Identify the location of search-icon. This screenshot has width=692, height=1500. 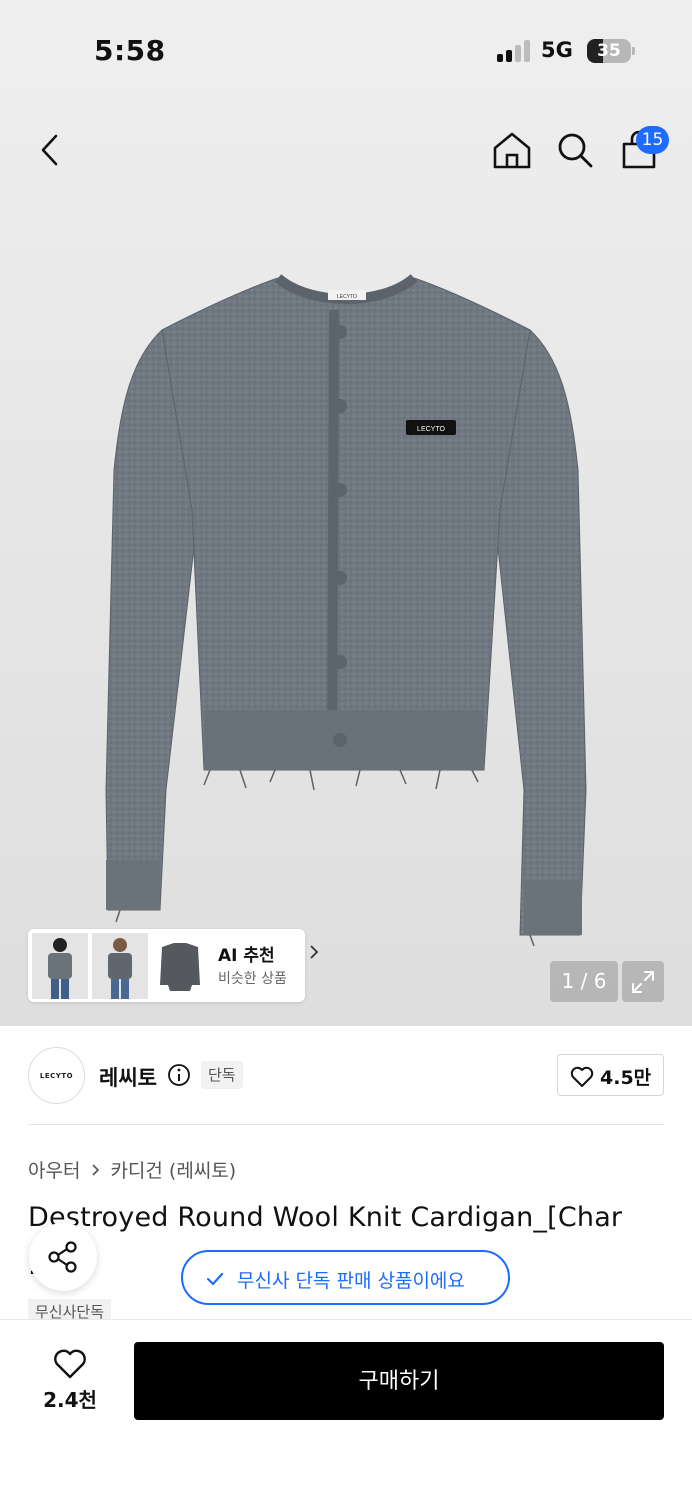
(575, 150).